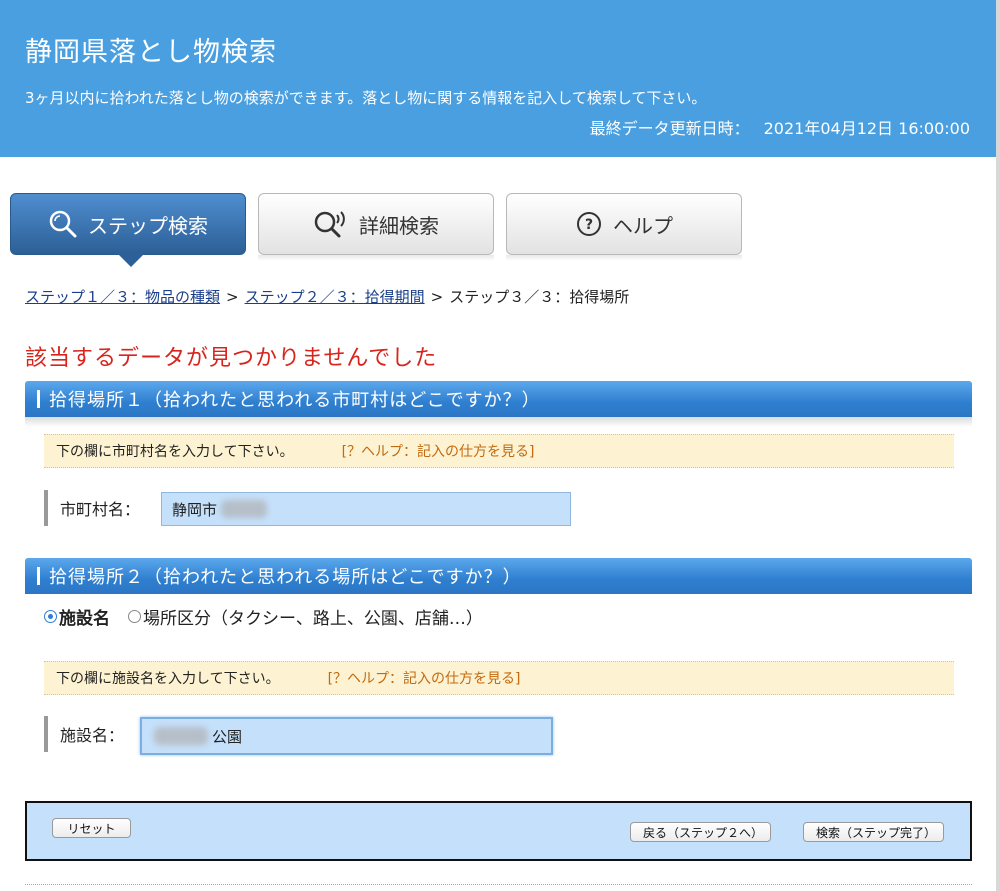 The image size is (1000, 891). Describe the element at coordinates (498, 884) in the screenshot. I see `footer-divider` at that location.